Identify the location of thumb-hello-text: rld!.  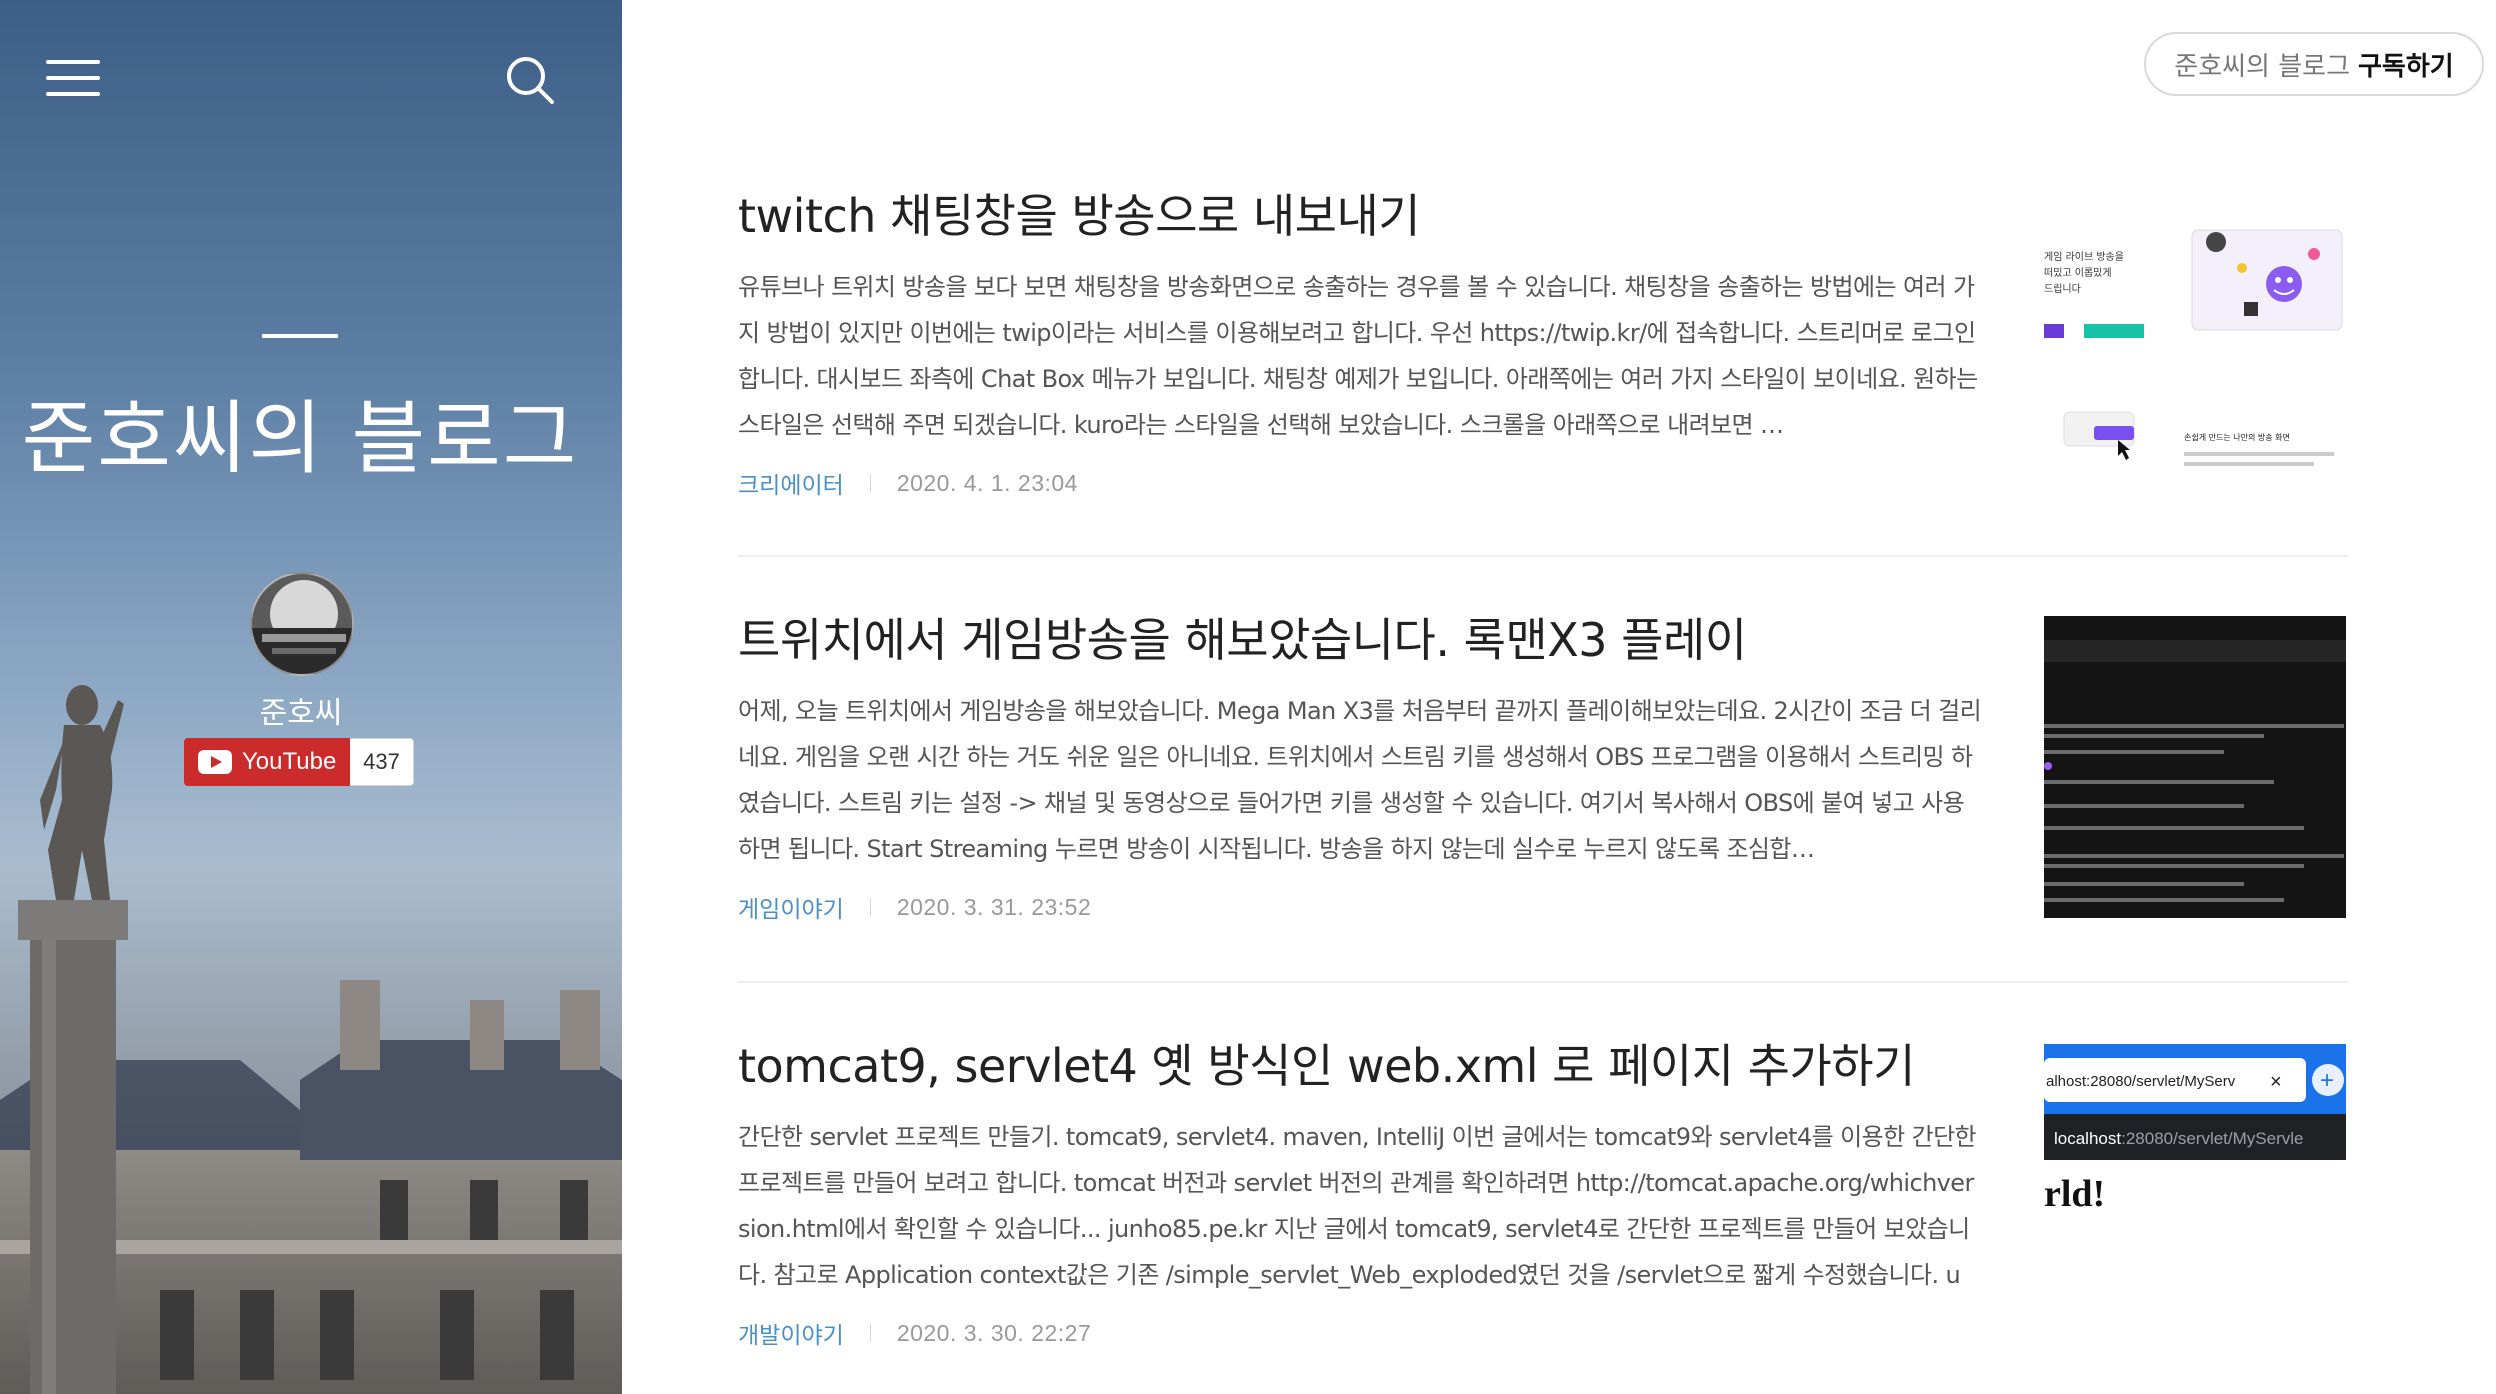
(2074, 1194).